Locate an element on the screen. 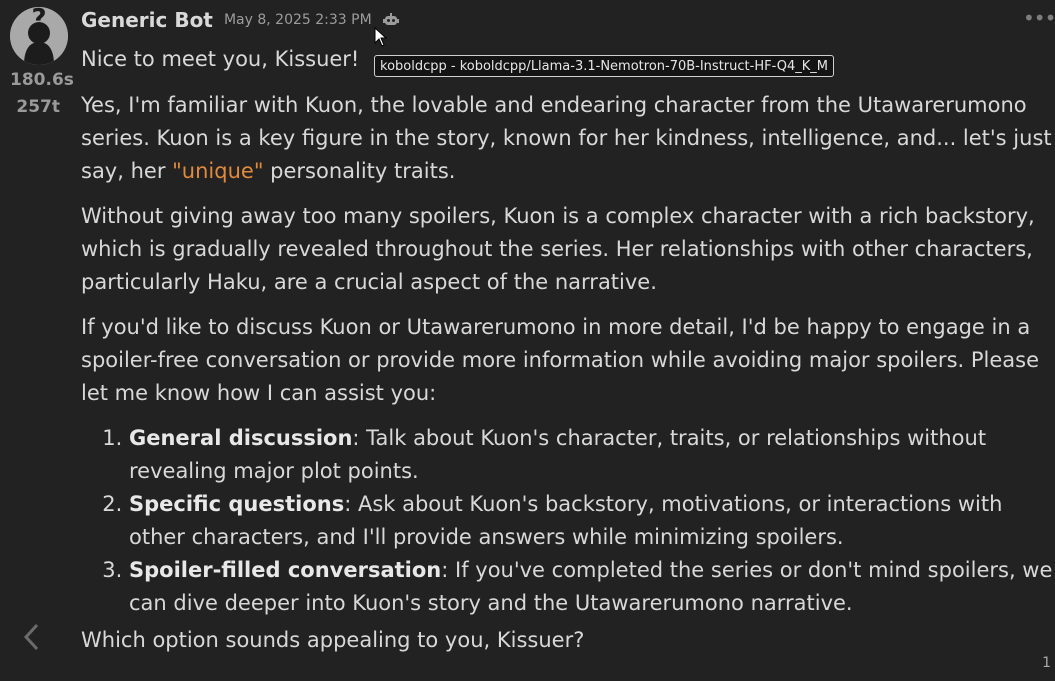 The image size is (1055, 681). avatar: ? is located at coordinates (39, 36).